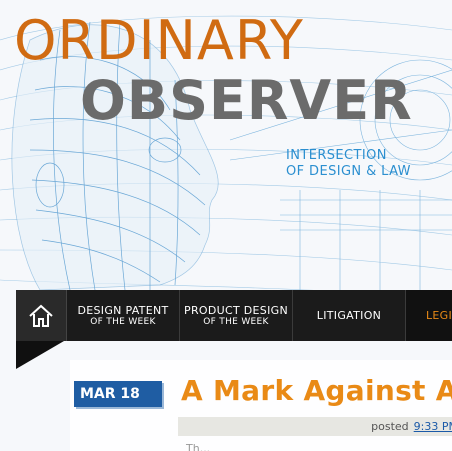 This screenshot has height=451, width=452. I want to click on nav-item-design-patent: DESIGN PATENT OF THE WEEK, so click(123, 315).